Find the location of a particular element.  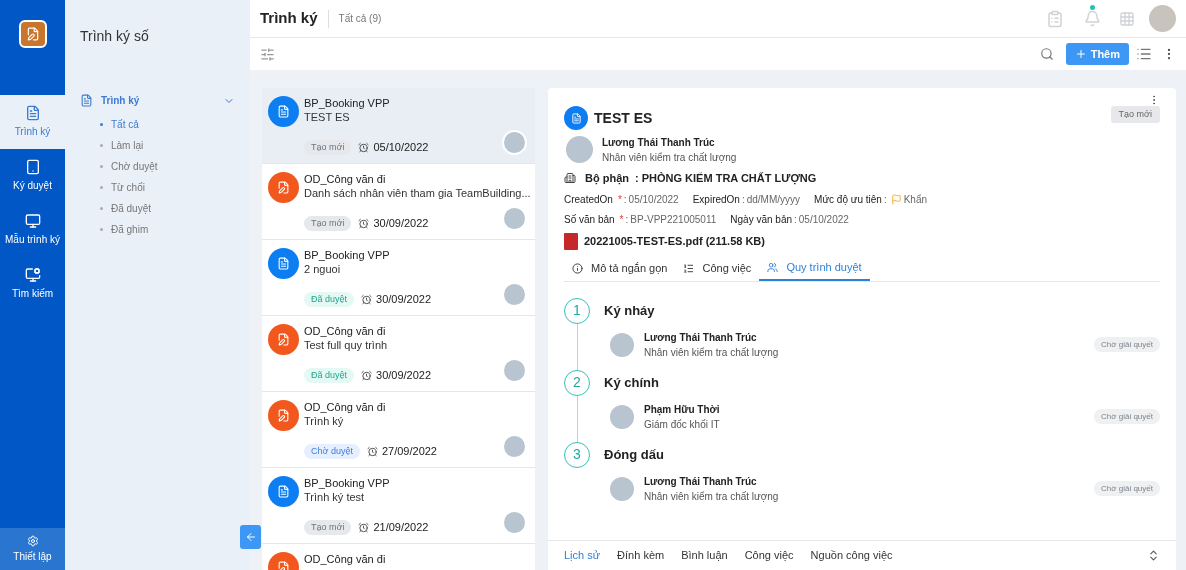

document-card: OD_Công văn đi Danh sách nhân viên tham gia TeamBuilding... Tạo mới 30/09/2022 is located at coordinates (398, 201).